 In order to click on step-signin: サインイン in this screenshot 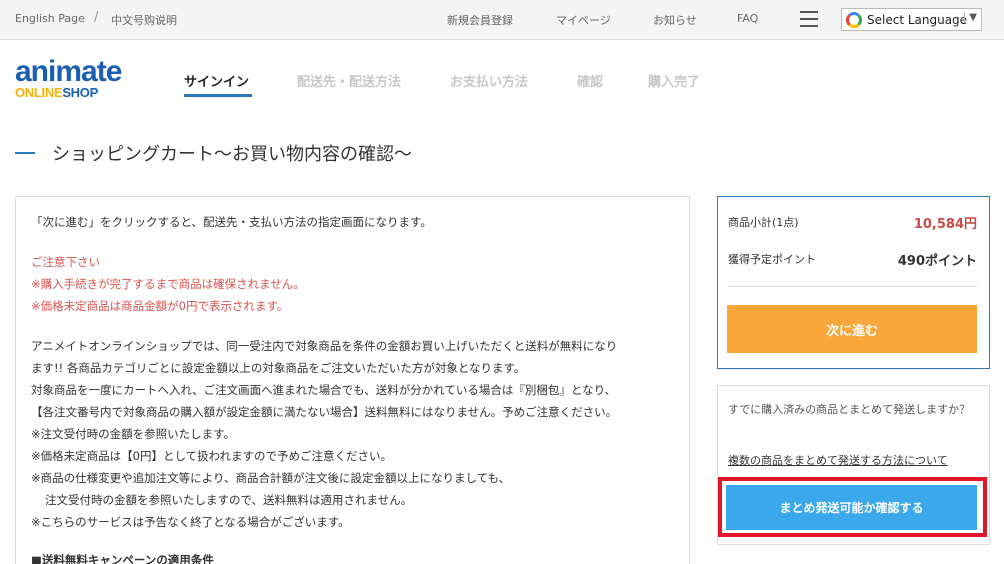, I will do `click(217, 82)`.